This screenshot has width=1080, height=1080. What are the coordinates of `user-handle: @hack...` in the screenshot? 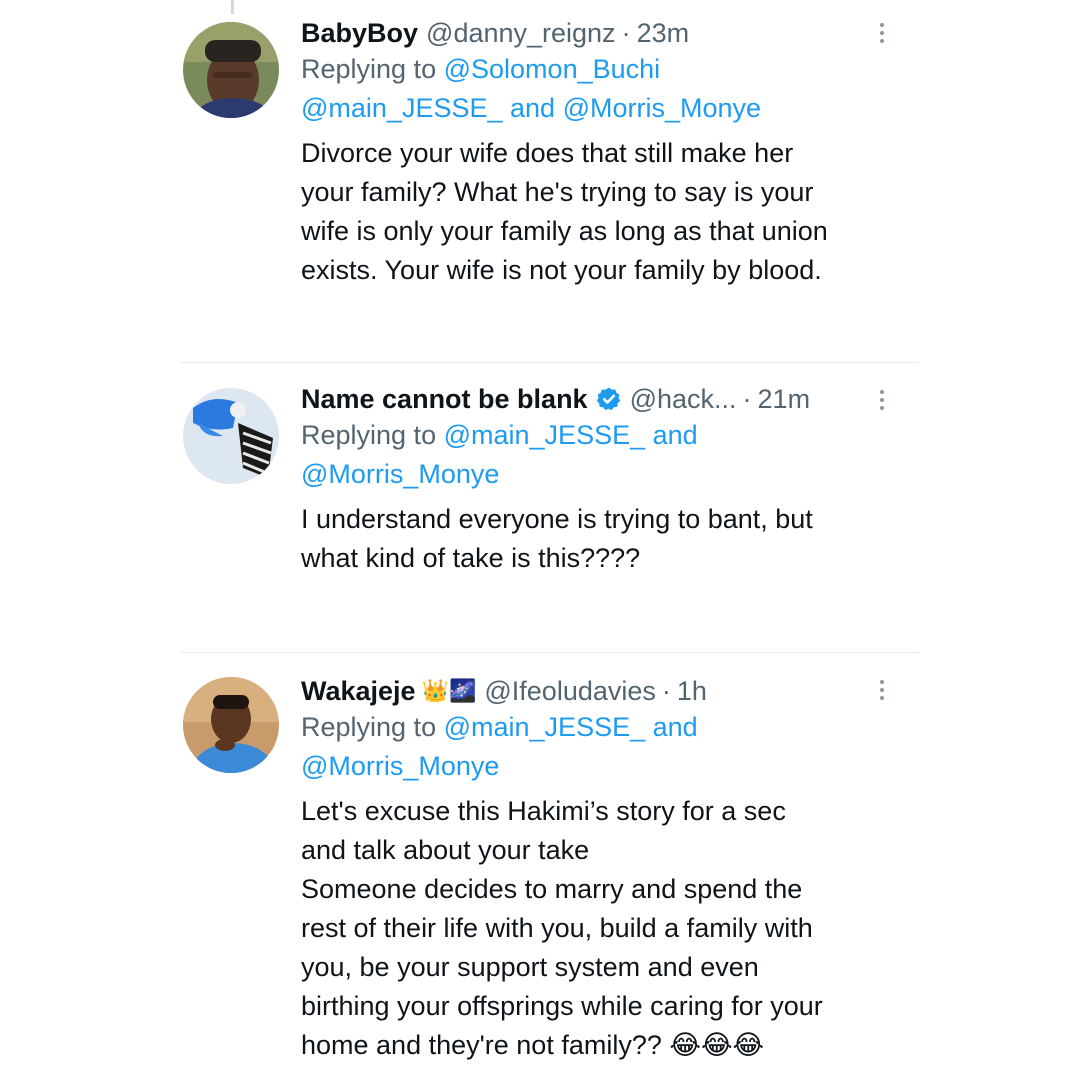 It's located at (683, 399).